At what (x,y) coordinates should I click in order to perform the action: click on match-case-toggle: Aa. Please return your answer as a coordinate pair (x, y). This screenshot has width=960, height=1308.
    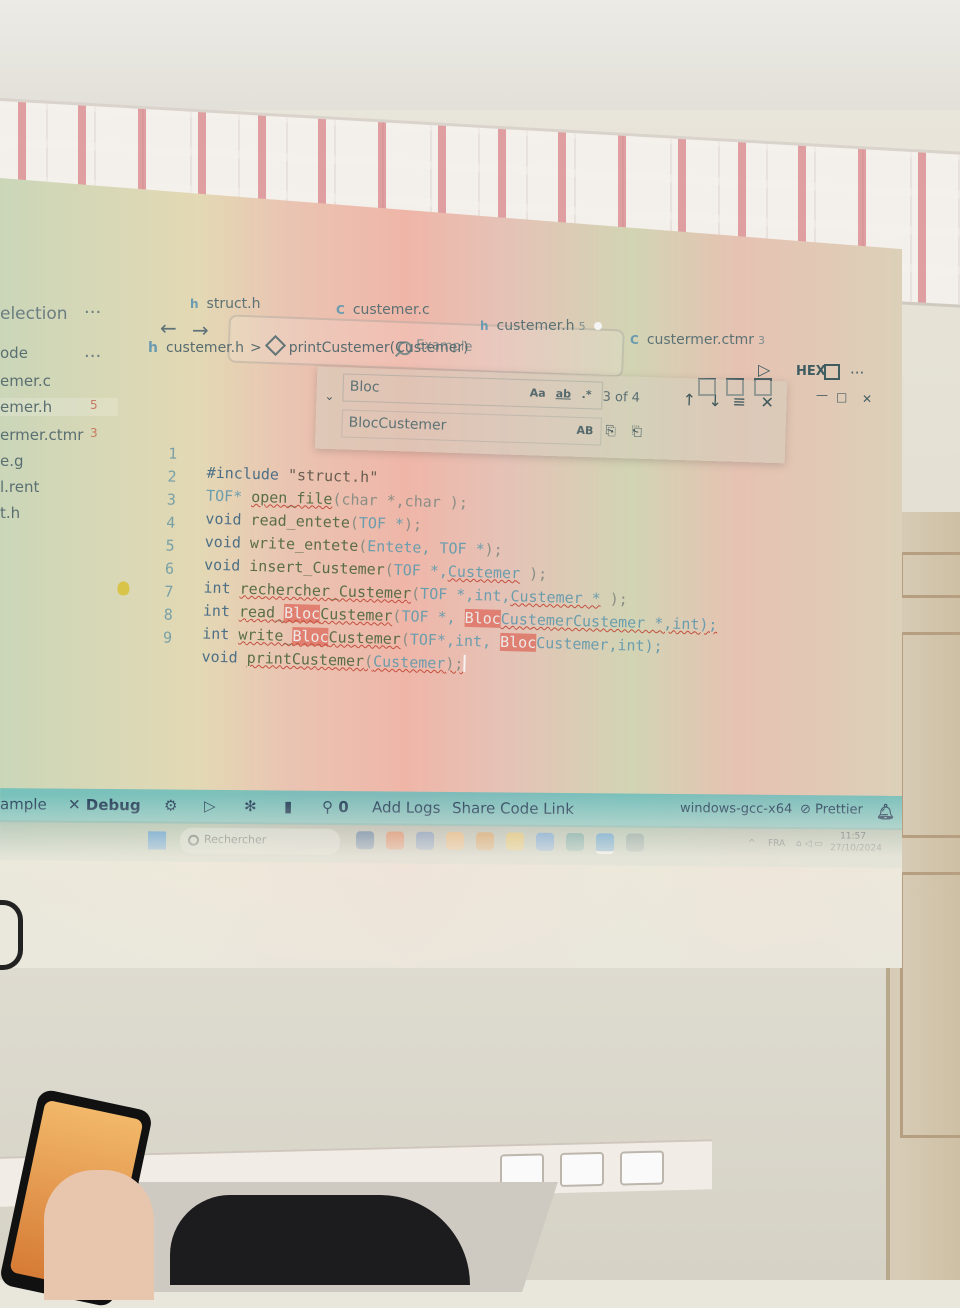
    Looking at the image, I should click on (537, 392).